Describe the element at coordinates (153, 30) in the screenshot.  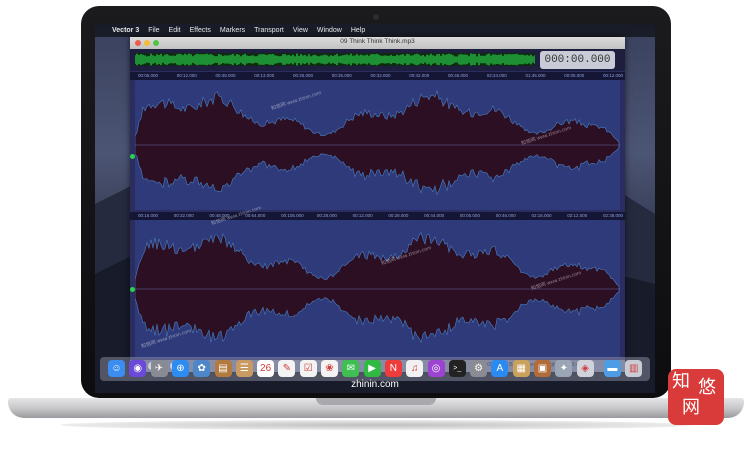
I see `menu-file: File` at that location.